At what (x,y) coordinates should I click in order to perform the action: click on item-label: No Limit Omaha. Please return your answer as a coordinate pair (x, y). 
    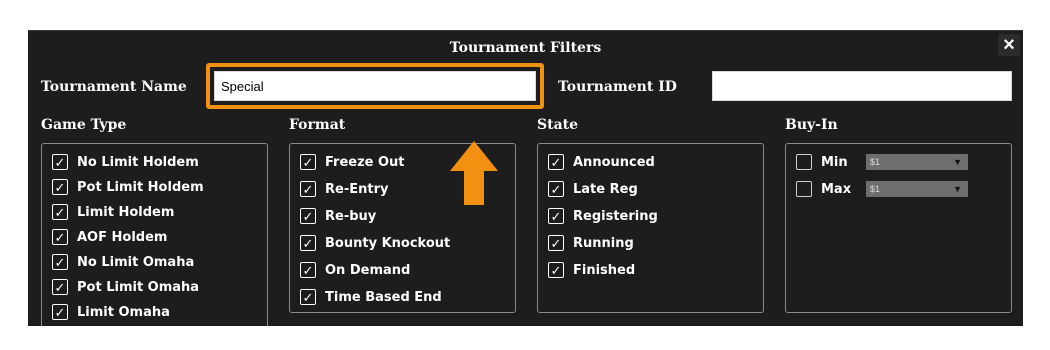
    Looking at the image, I should click on (136, 262).